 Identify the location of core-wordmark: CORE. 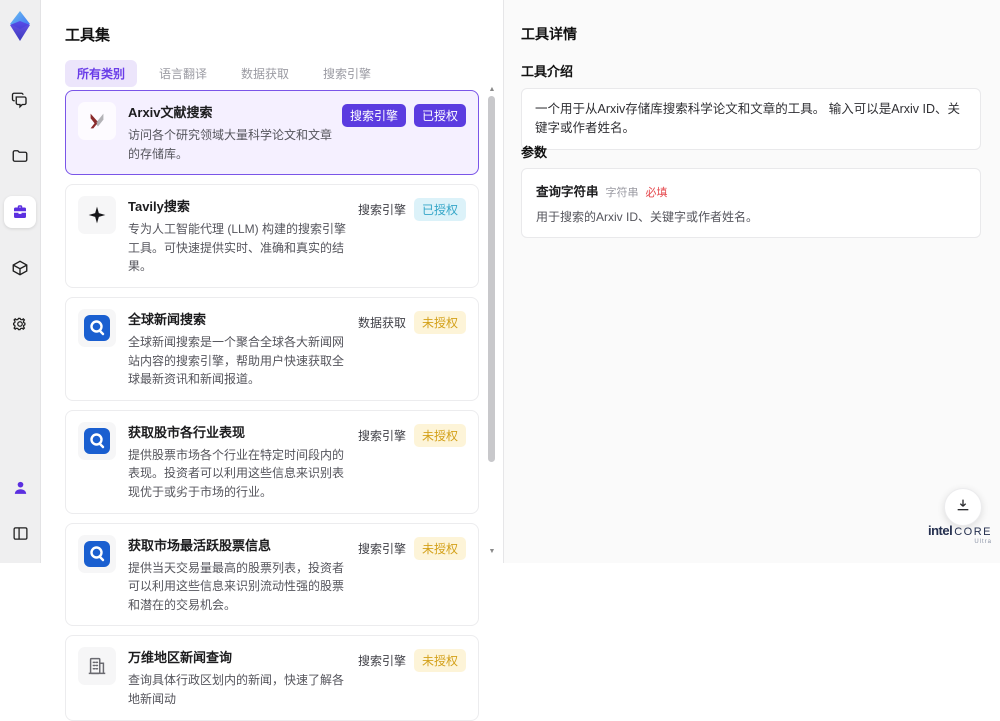
(973, 532).